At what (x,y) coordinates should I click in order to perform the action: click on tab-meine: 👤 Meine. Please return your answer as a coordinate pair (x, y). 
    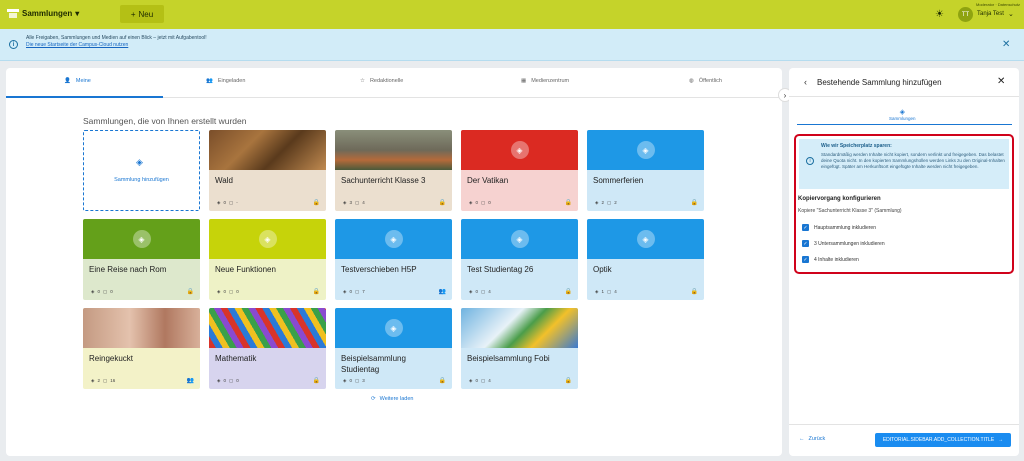
    Looking at the image, I should click on (77, 81).